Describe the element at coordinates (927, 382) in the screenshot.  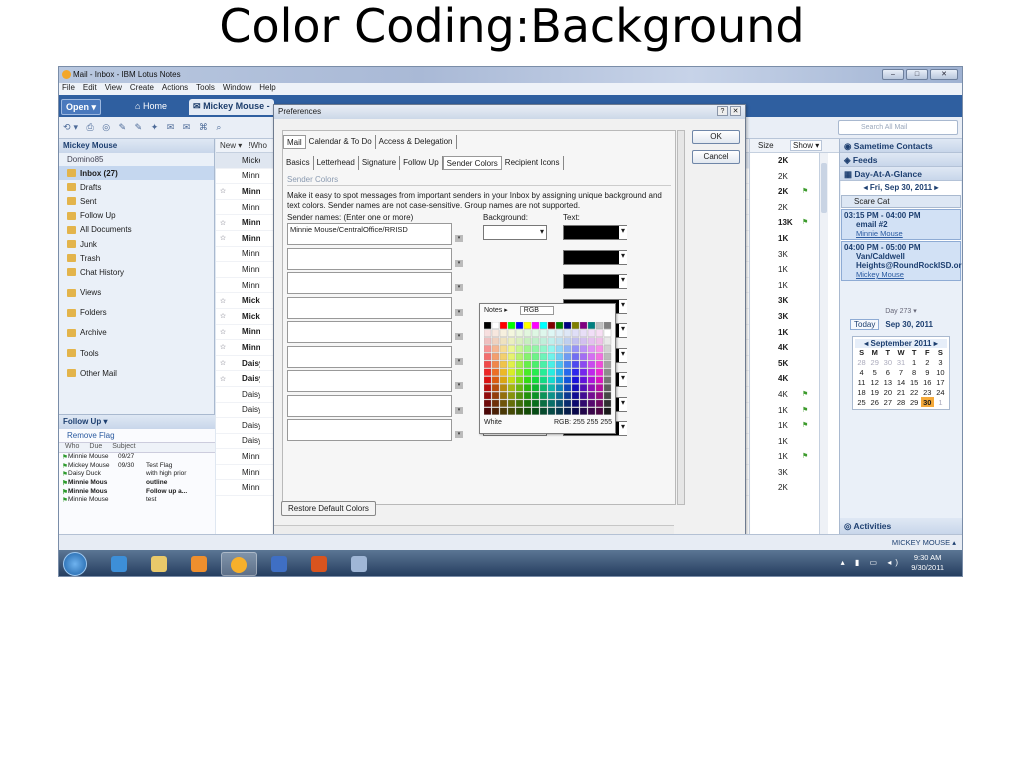
I see `calendar-day: 16` at that location.